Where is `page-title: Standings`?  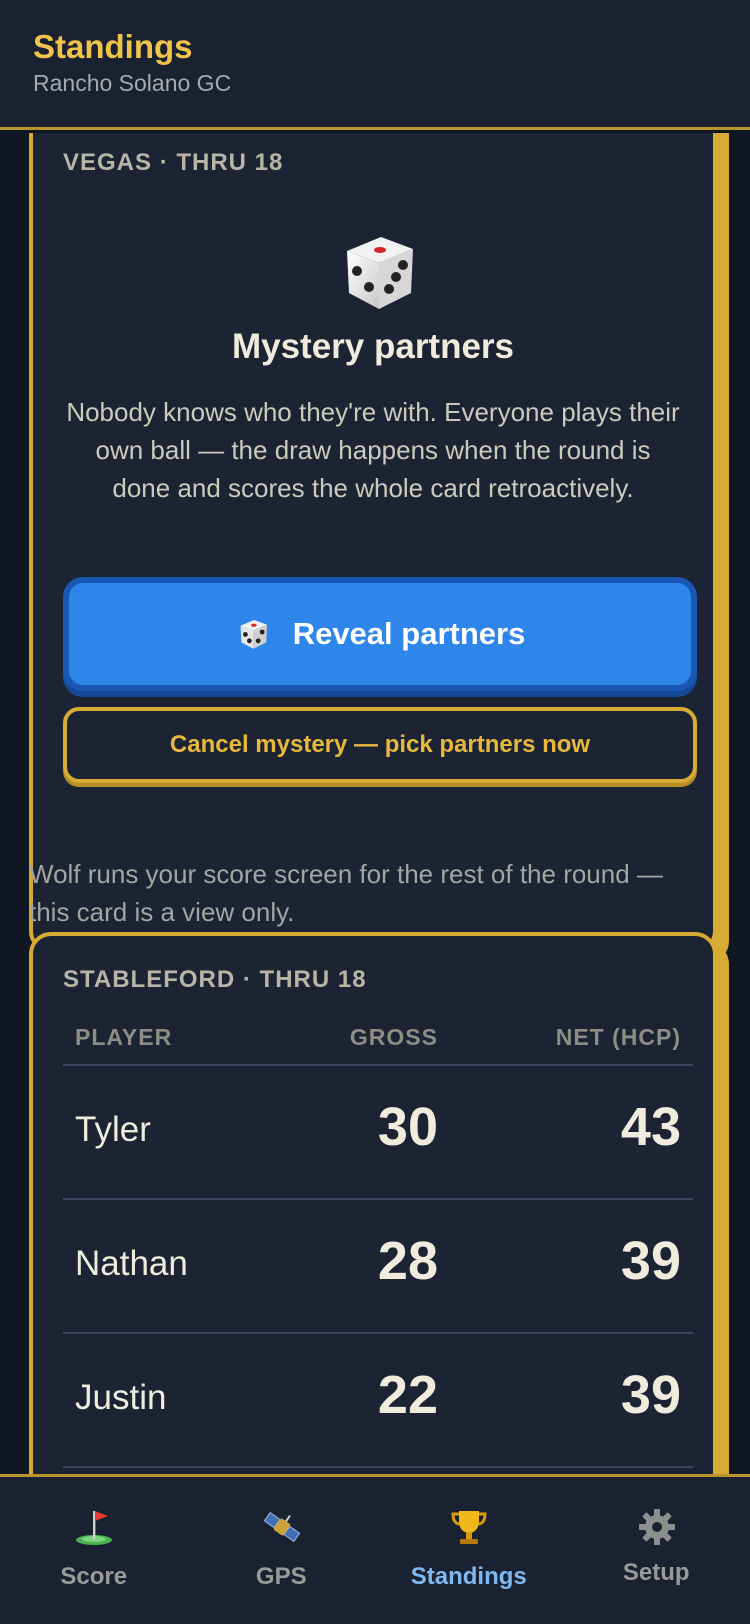 page-title: Standings is located at coordinates (113, 46).